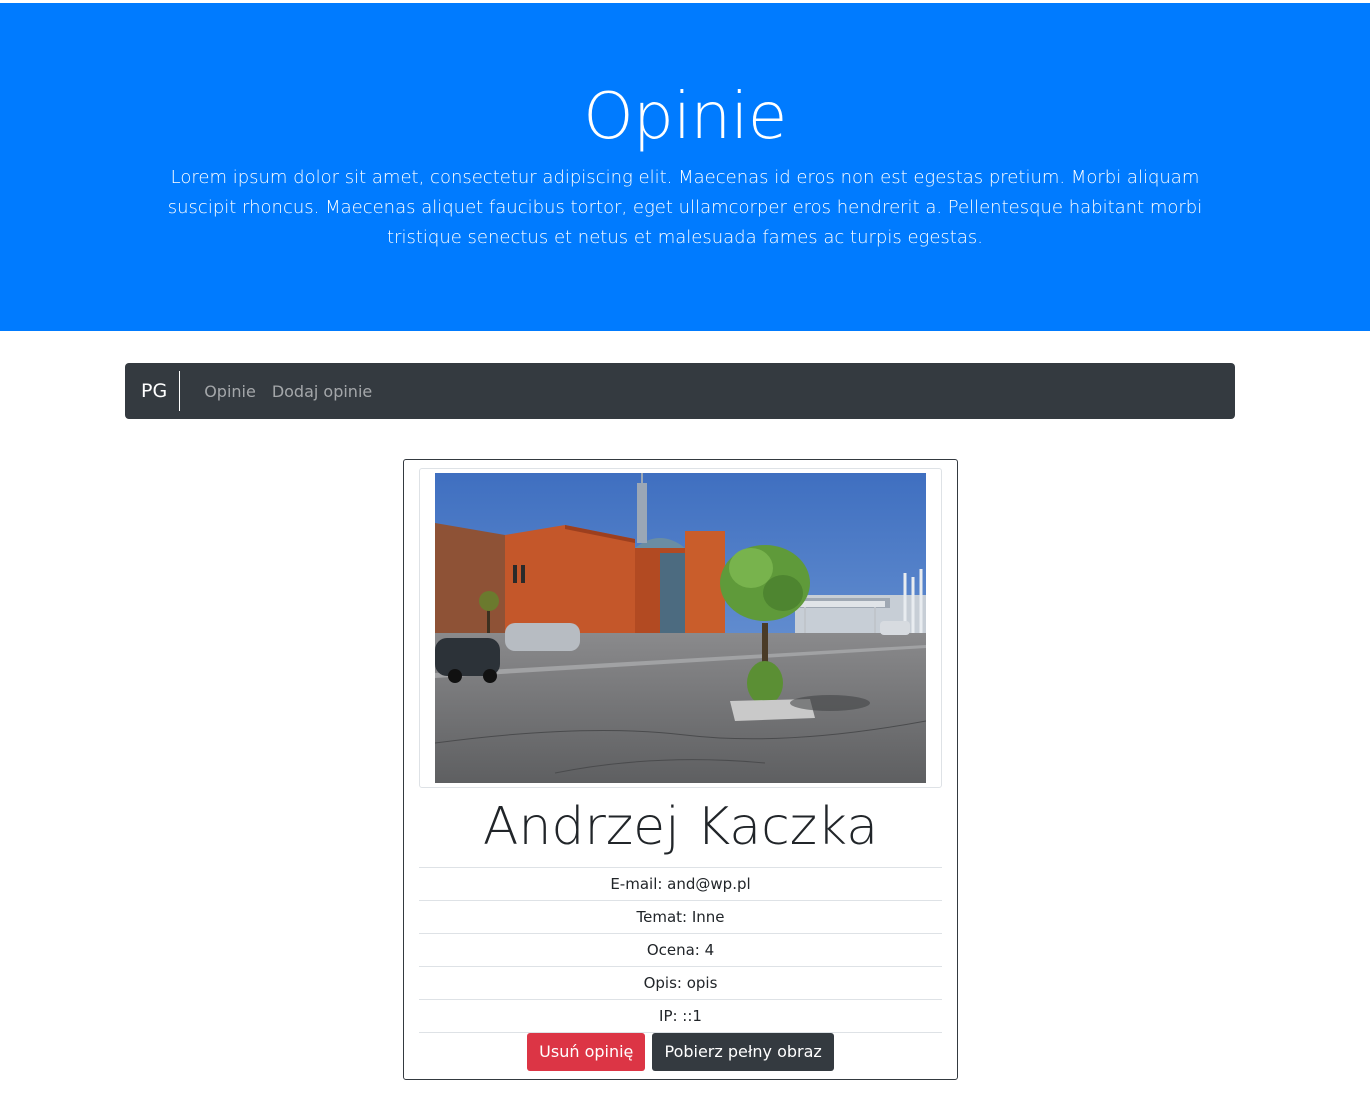 This screenshot has width=1370, height=1100. I want to click on detail-rating: Ocena: 4, so click(680, 949).